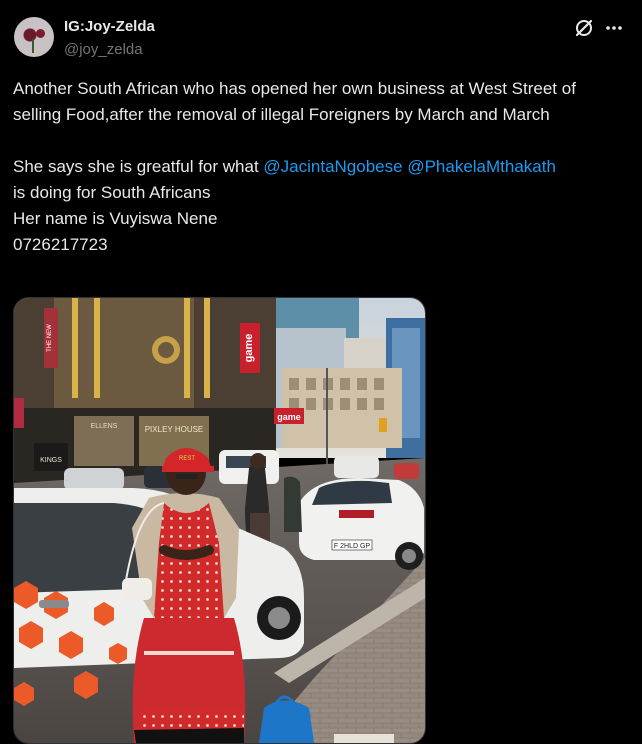 The height and width of the screenshot is (744, 642). I want to click on tweet-text-prefix: She says she is greatful for what, so click(138, 166).